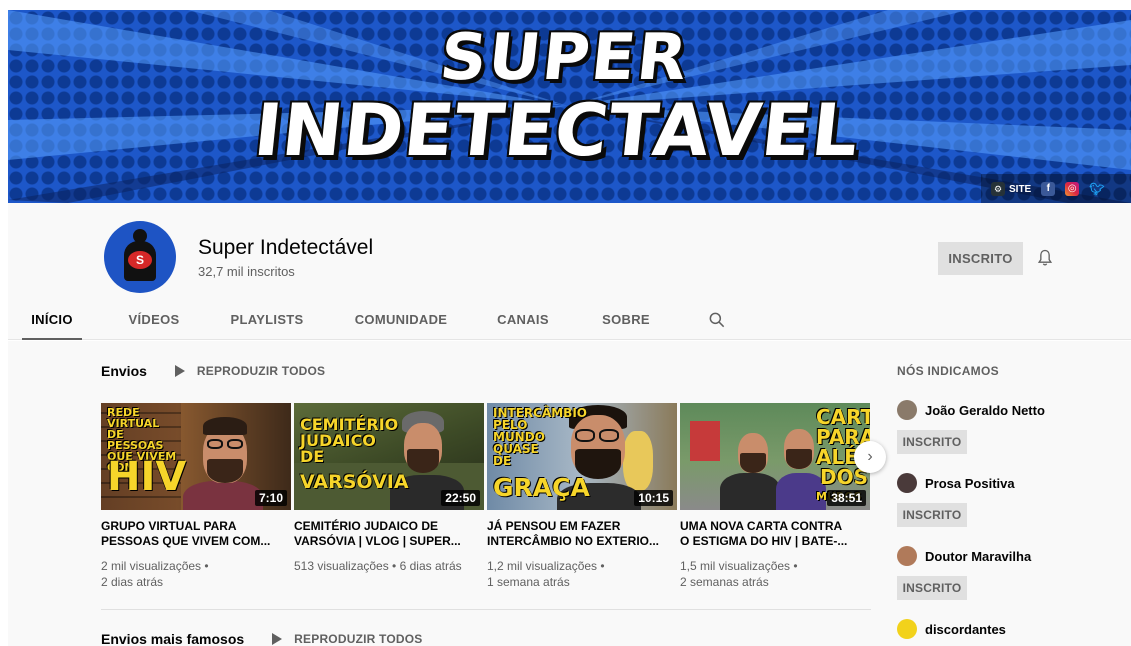  What do you see at coordinates (1096, 189) in the screenshot?
I see `twitter-icon: 🐦︎` at bounding box center [1096, 189].